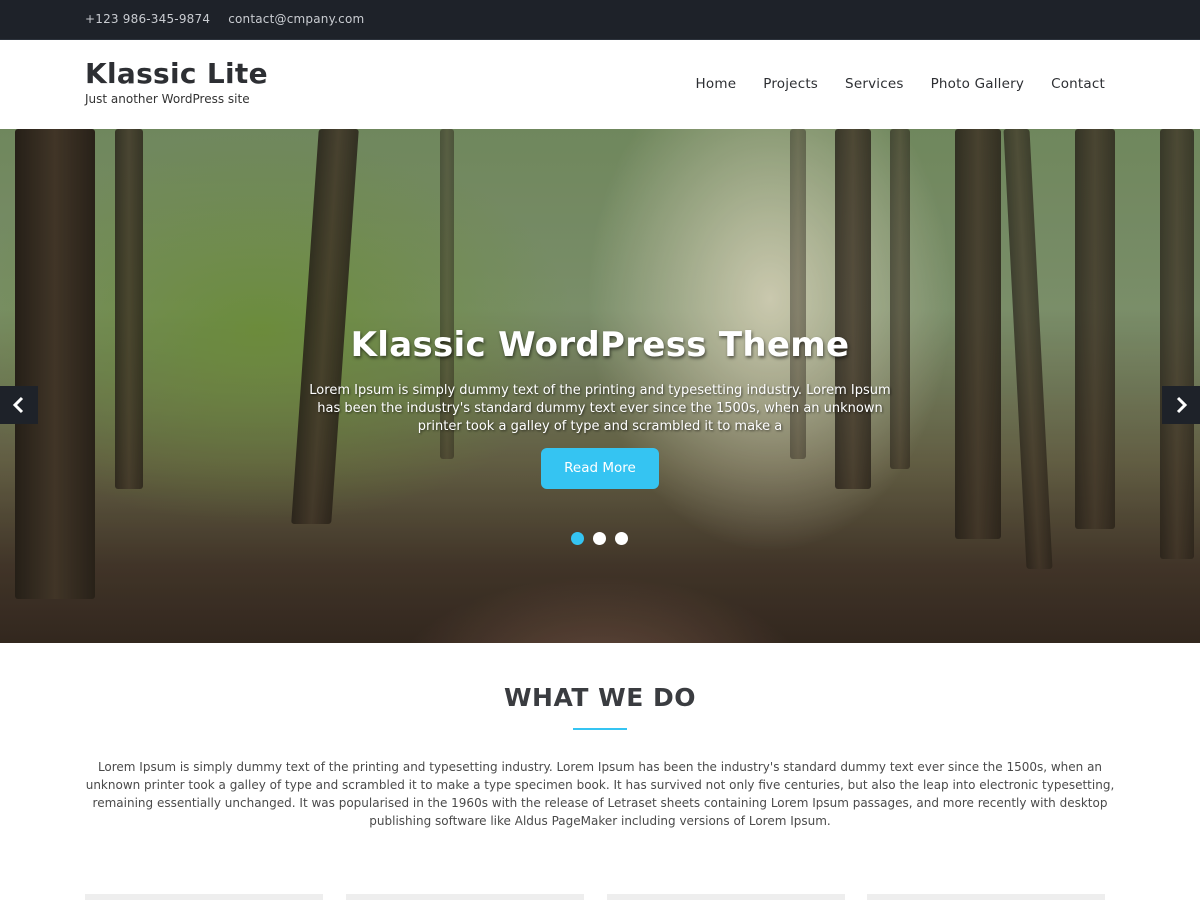  What do you see at coordinates (600, 20) in the screenshot?
I see `top-bar: +123 986-345-9874 contact@cmpany.com` at bounding box center [600, 20].